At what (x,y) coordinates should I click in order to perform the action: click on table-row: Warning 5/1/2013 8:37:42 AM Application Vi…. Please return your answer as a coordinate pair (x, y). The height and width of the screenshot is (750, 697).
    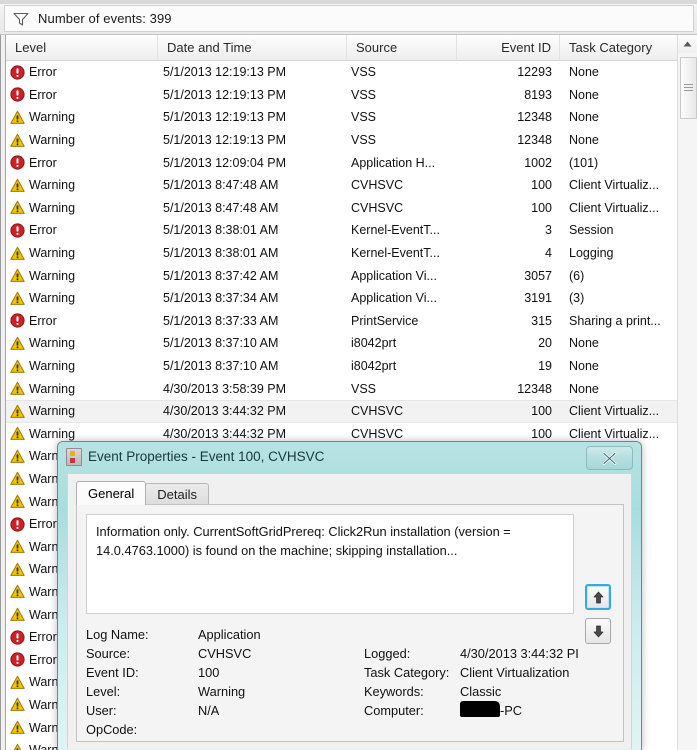
    Looking at the image, I should click on (342, 275).